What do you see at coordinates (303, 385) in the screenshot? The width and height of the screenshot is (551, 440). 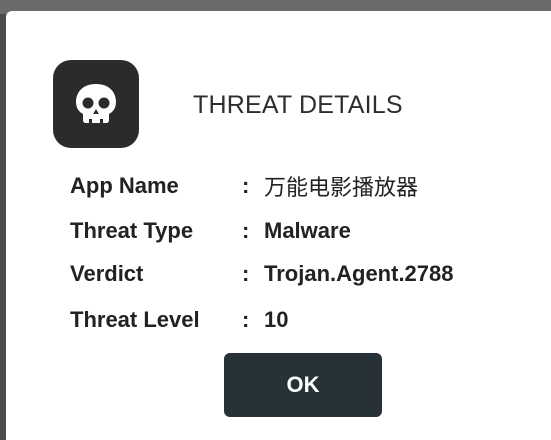 I see `ok-button: OK` at bounding box center [303, 385].